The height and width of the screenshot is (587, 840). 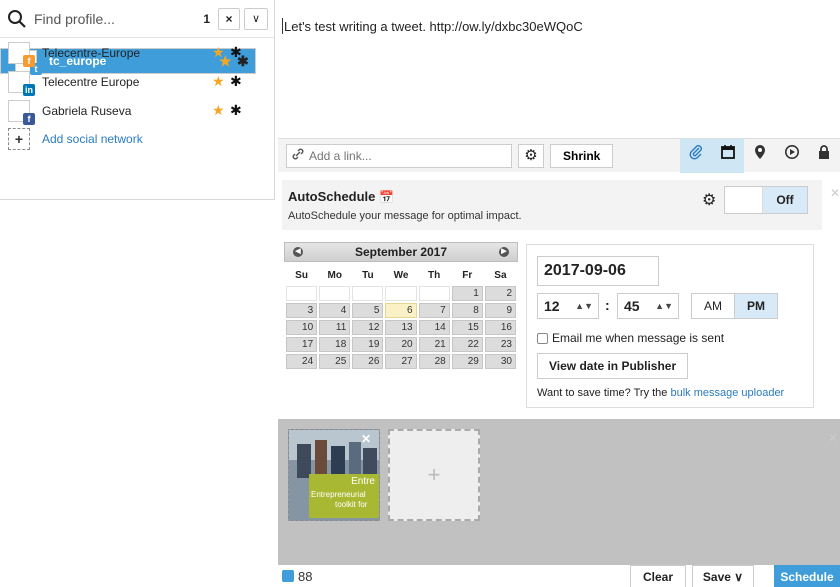 I want to click on autoschedule-gear-icon: ⚙, so click(x=709, y=200).